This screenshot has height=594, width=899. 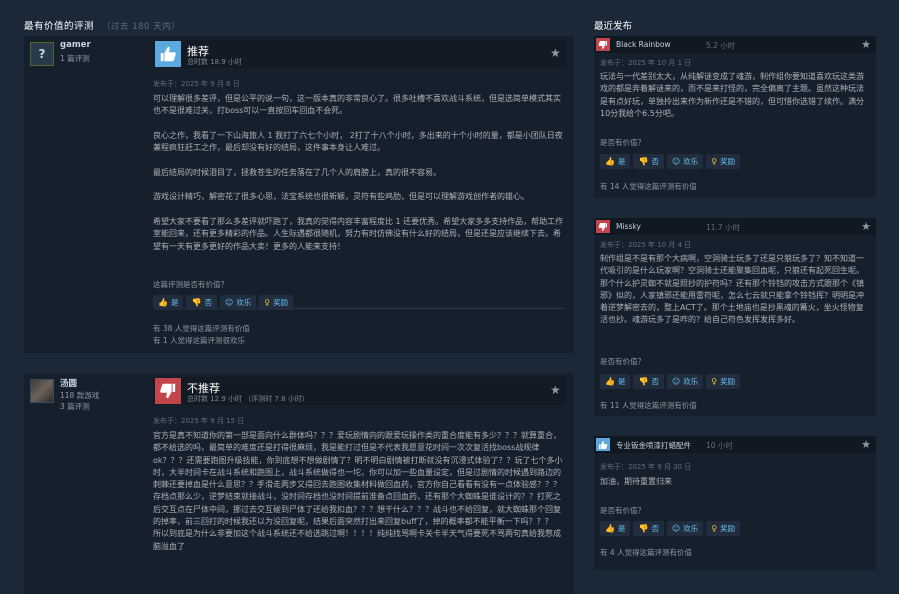 I want to click on section-title-text: 最有价值的评测, so click(x=59, y=26).